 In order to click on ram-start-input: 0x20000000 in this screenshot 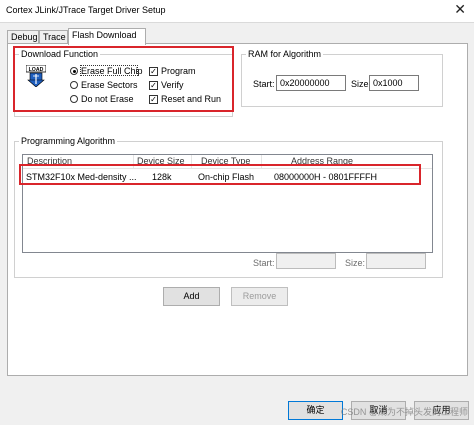, I will do `click(311, 83)`.